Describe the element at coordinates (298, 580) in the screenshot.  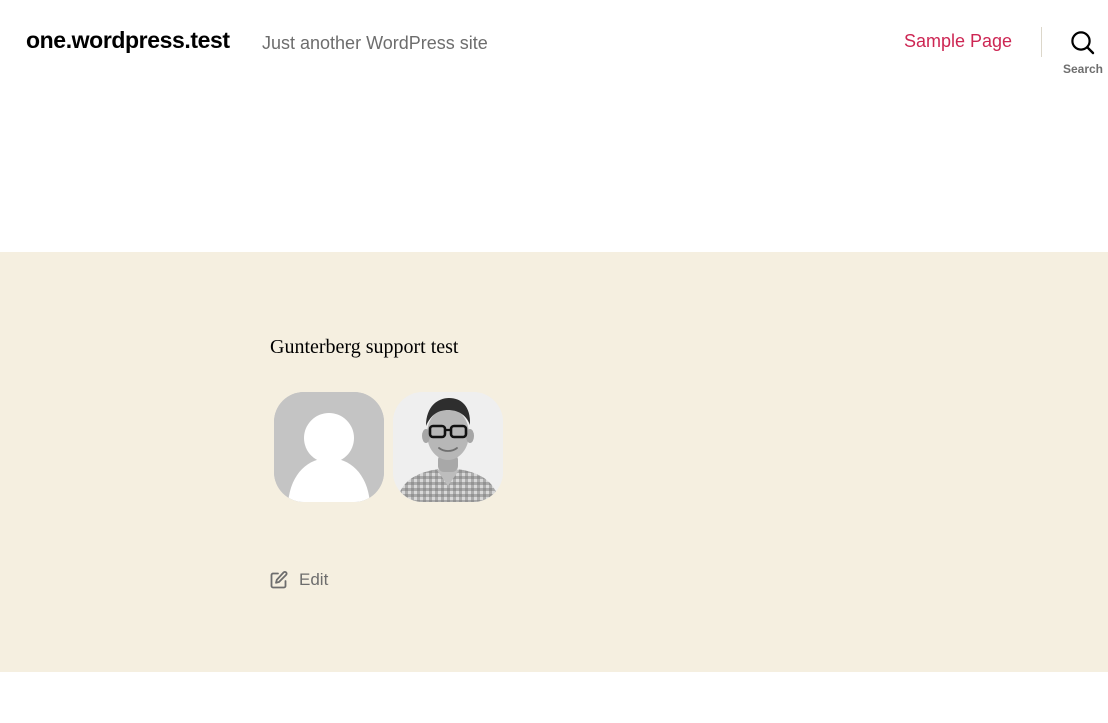
I see `edit-post-link: Edit` at that location.